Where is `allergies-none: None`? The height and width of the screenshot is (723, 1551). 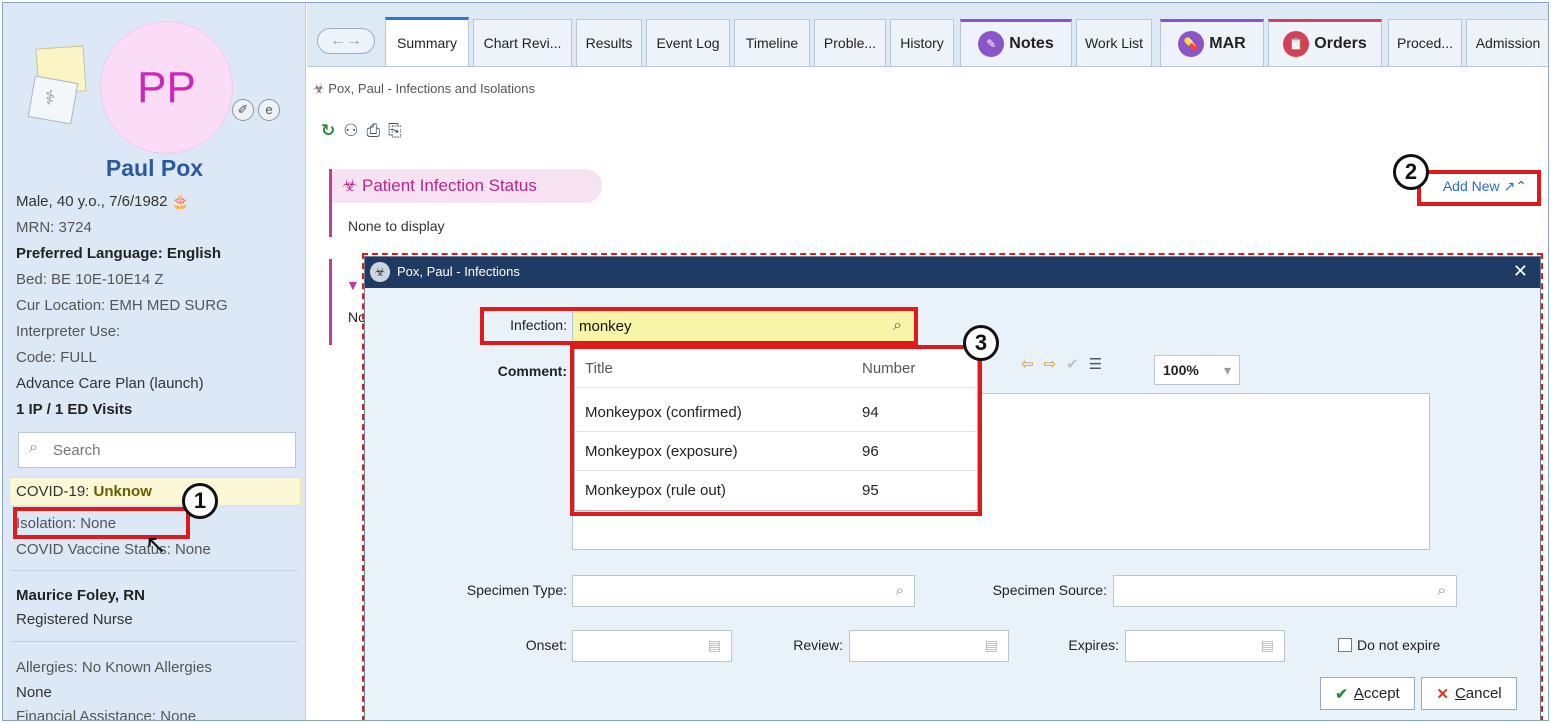 allergies-none: None is located at coordinates (34, 692).